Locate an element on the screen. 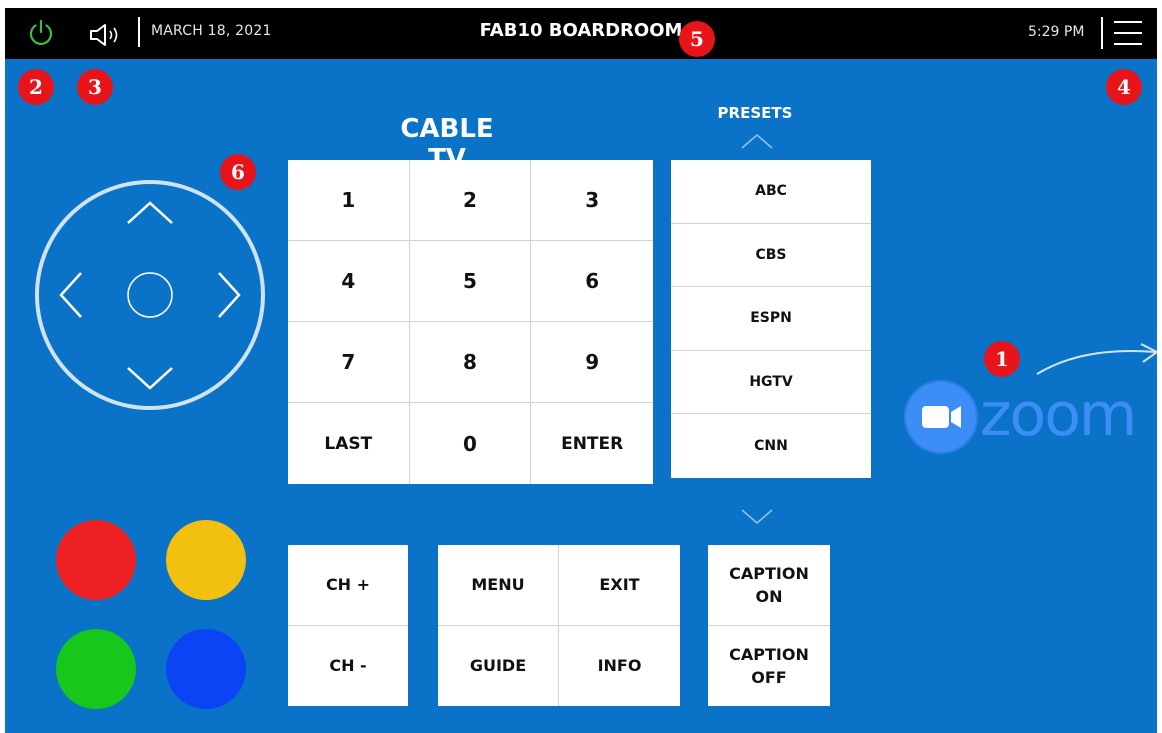 The image size is (1162, 733). hamburger-menu-icon is located at coordinates (1128, 33).